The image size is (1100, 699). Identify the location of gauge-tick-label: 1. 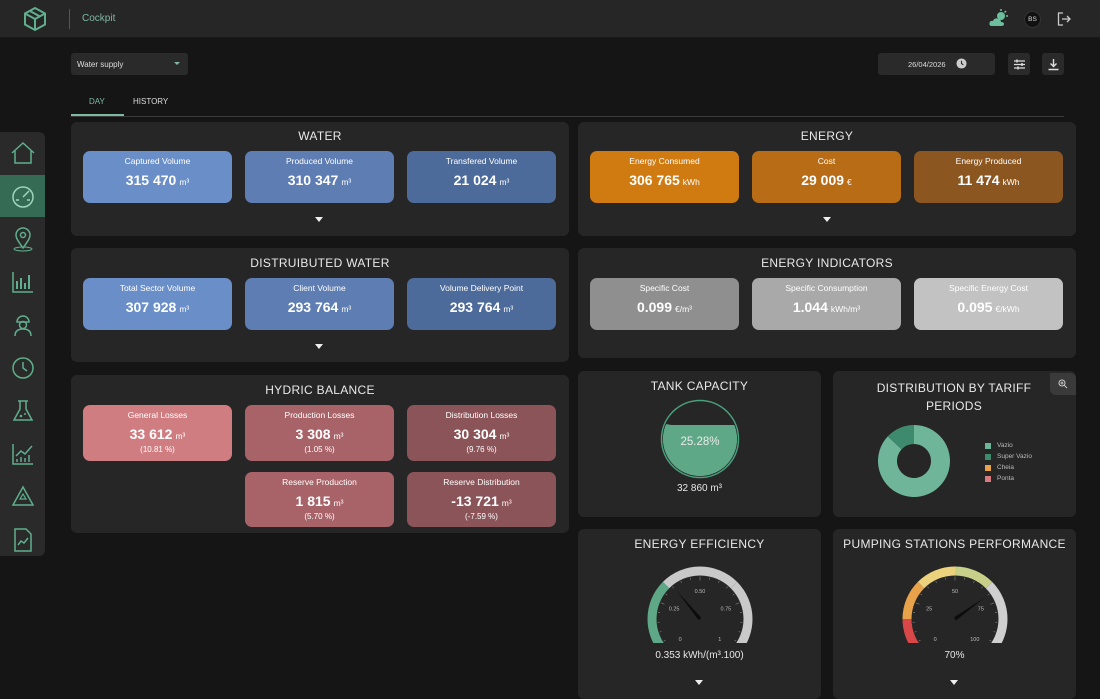
(719, 640).